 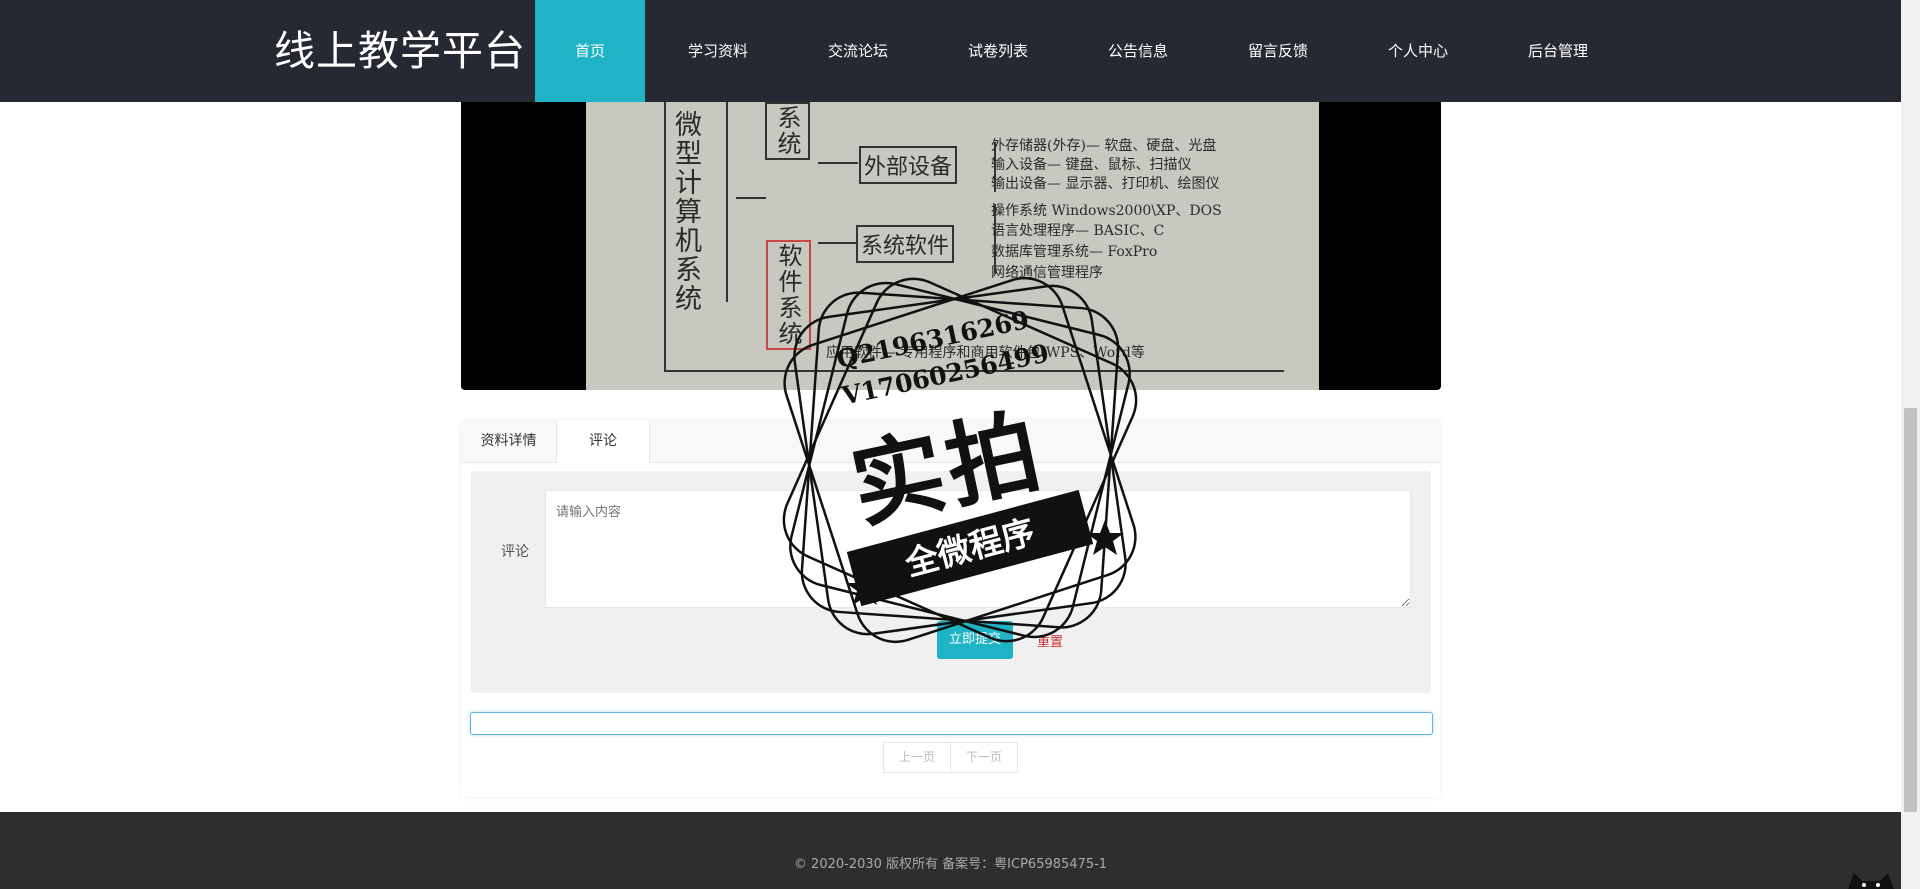 I want to click on pagination: 上一页 下一页, so click(x=950, y=757).